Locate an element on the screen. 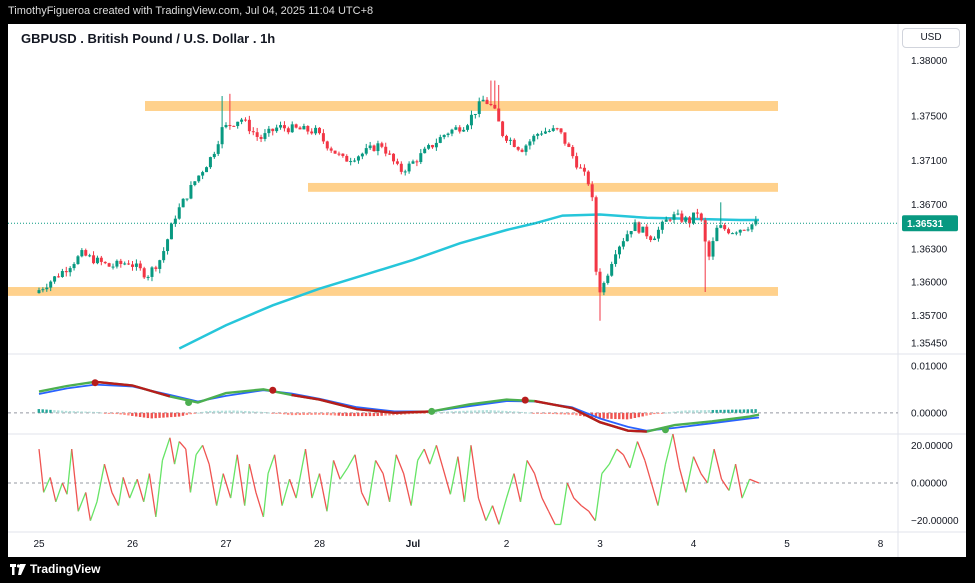 The width and height of the screenshot is (975, 583). oscillator-1-slow-line is located at coordinates (399, 407).